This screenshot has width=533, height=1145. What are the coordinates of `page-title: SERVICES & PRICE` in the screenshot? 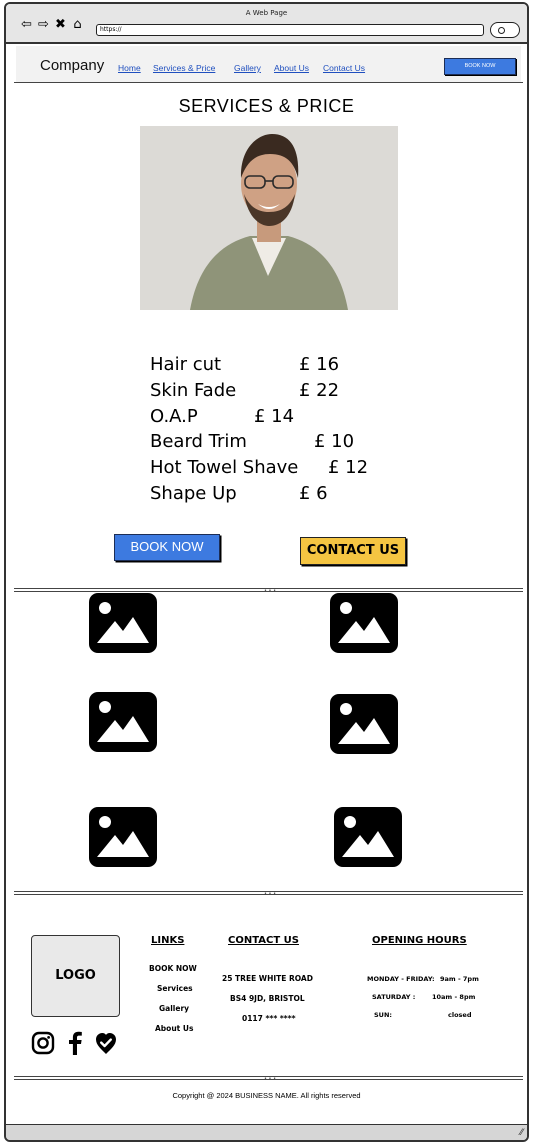 It's located at (266, 106).